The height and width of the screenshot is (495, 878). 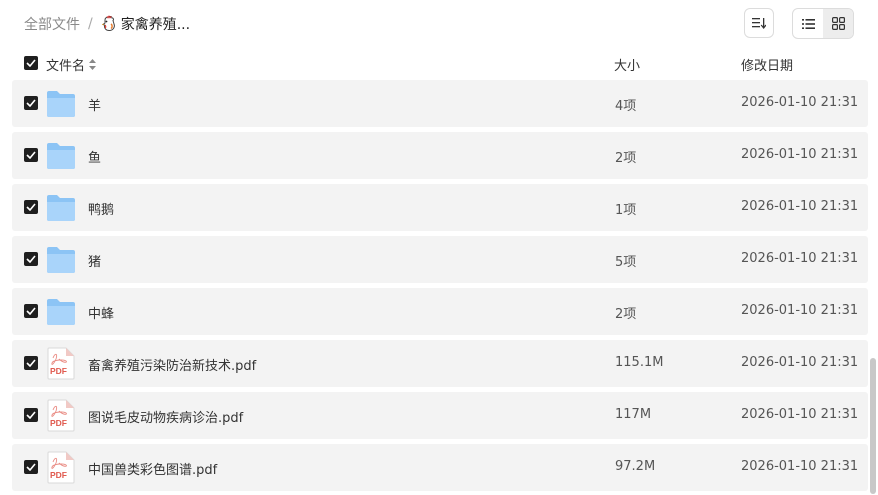 What do you see at coordinates (626, 210) in the screenshot?
I see `file-size: 1项` at bounding box center [626, 210].